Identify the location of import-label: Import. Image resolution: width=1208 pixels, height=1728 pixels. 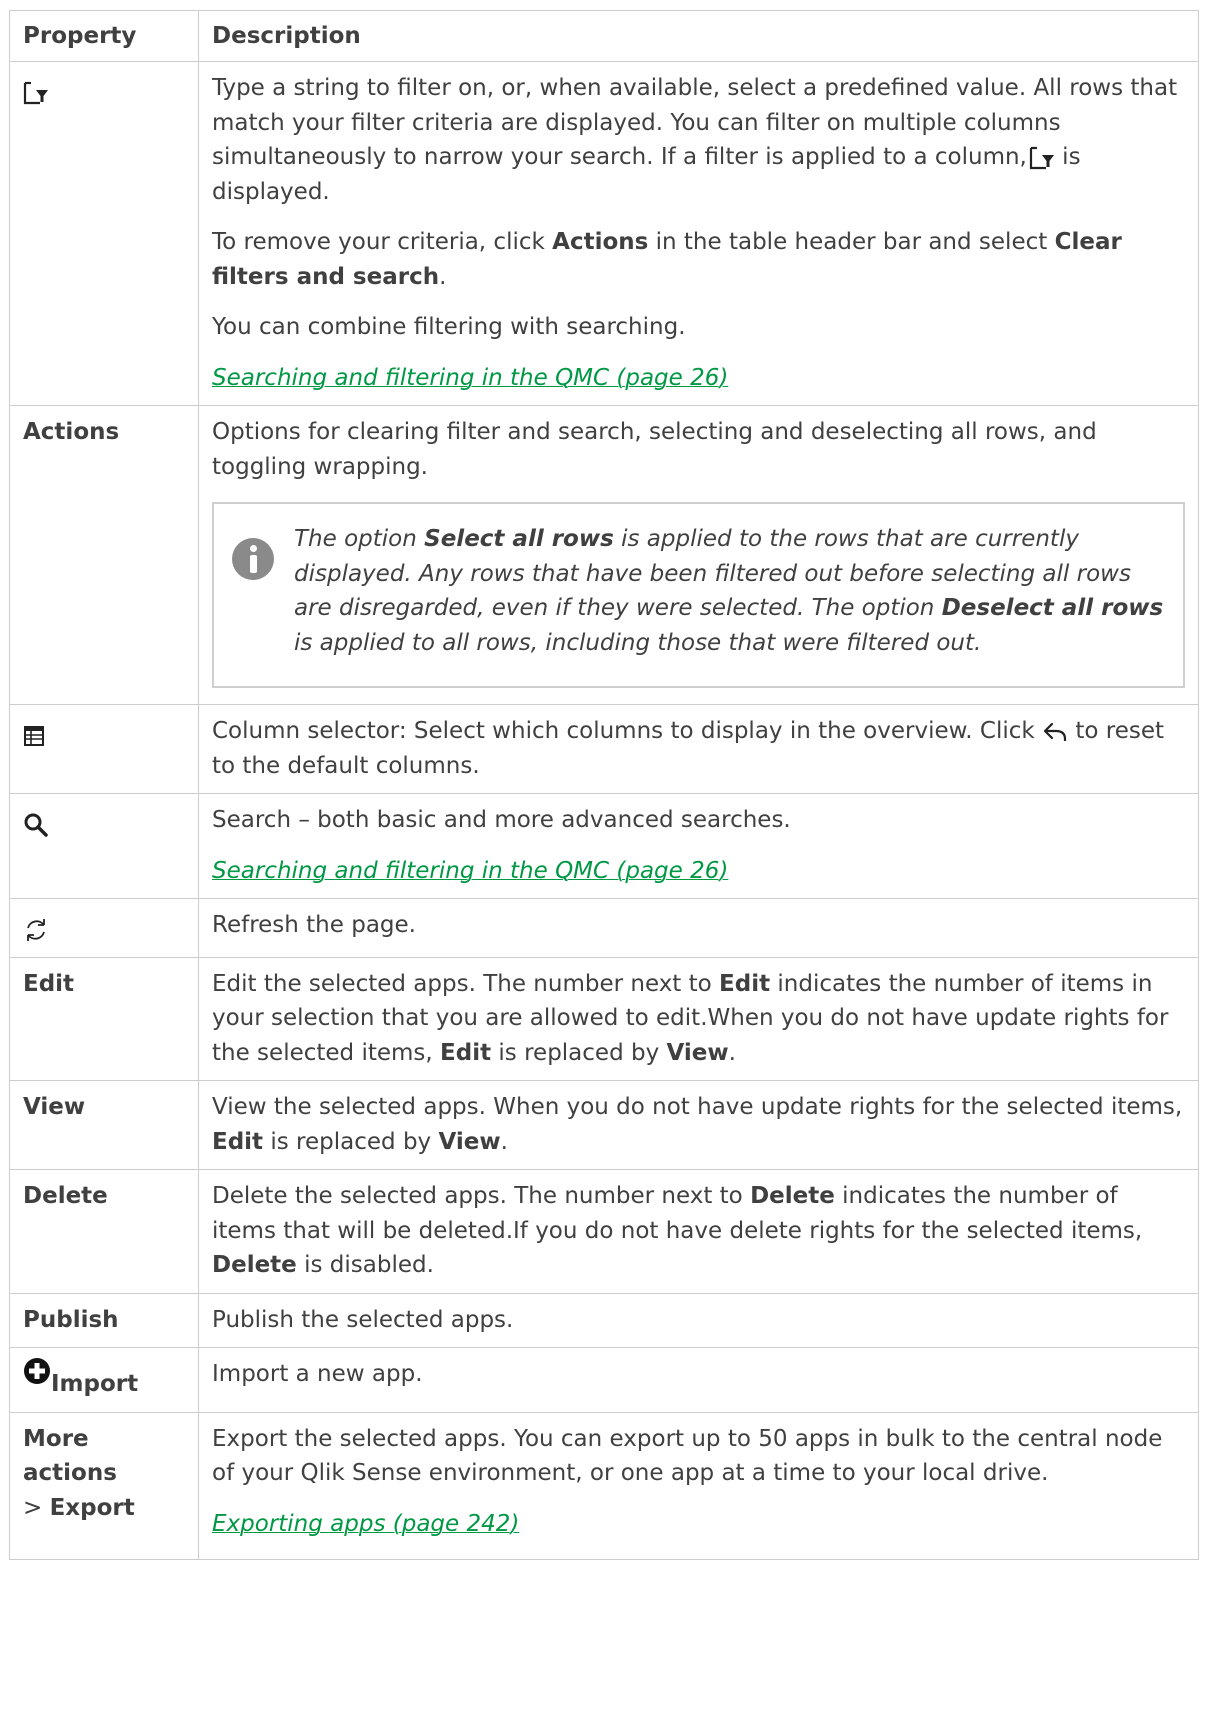
(95, 1384).